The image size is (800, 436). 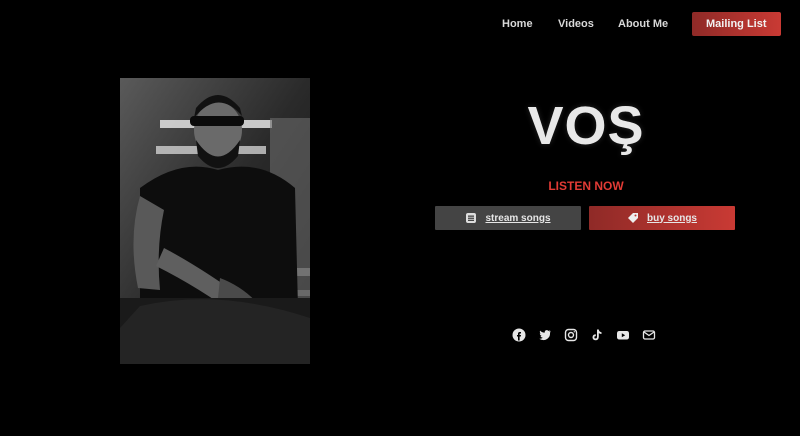 I want to click on nav-about-link: About Me, so click(x=643, y=24).